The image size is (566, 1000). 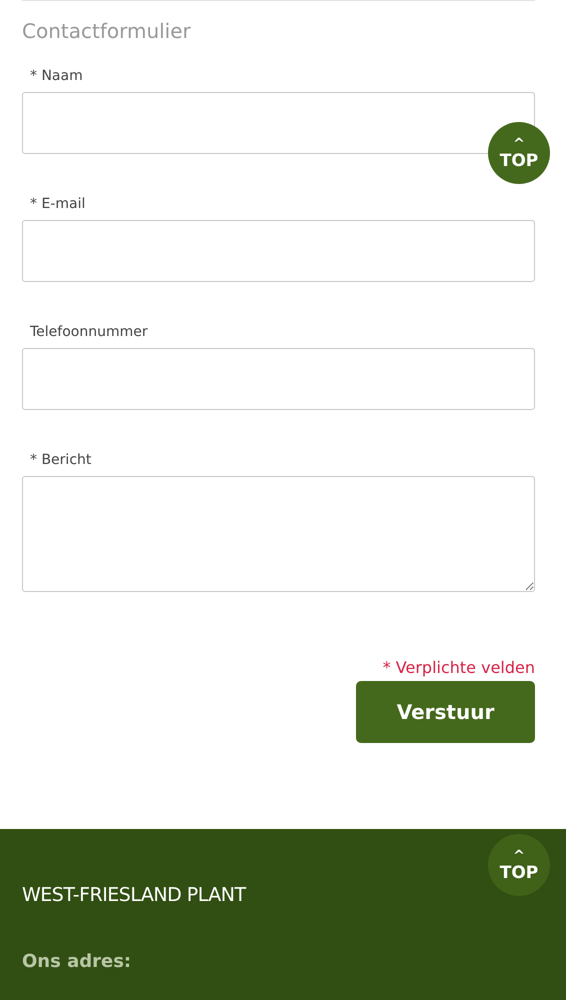 What do you see at coordinates (107, 32) in the screenshot?
I see `form-title: Contactformulier` at bounding box center [107, 32].